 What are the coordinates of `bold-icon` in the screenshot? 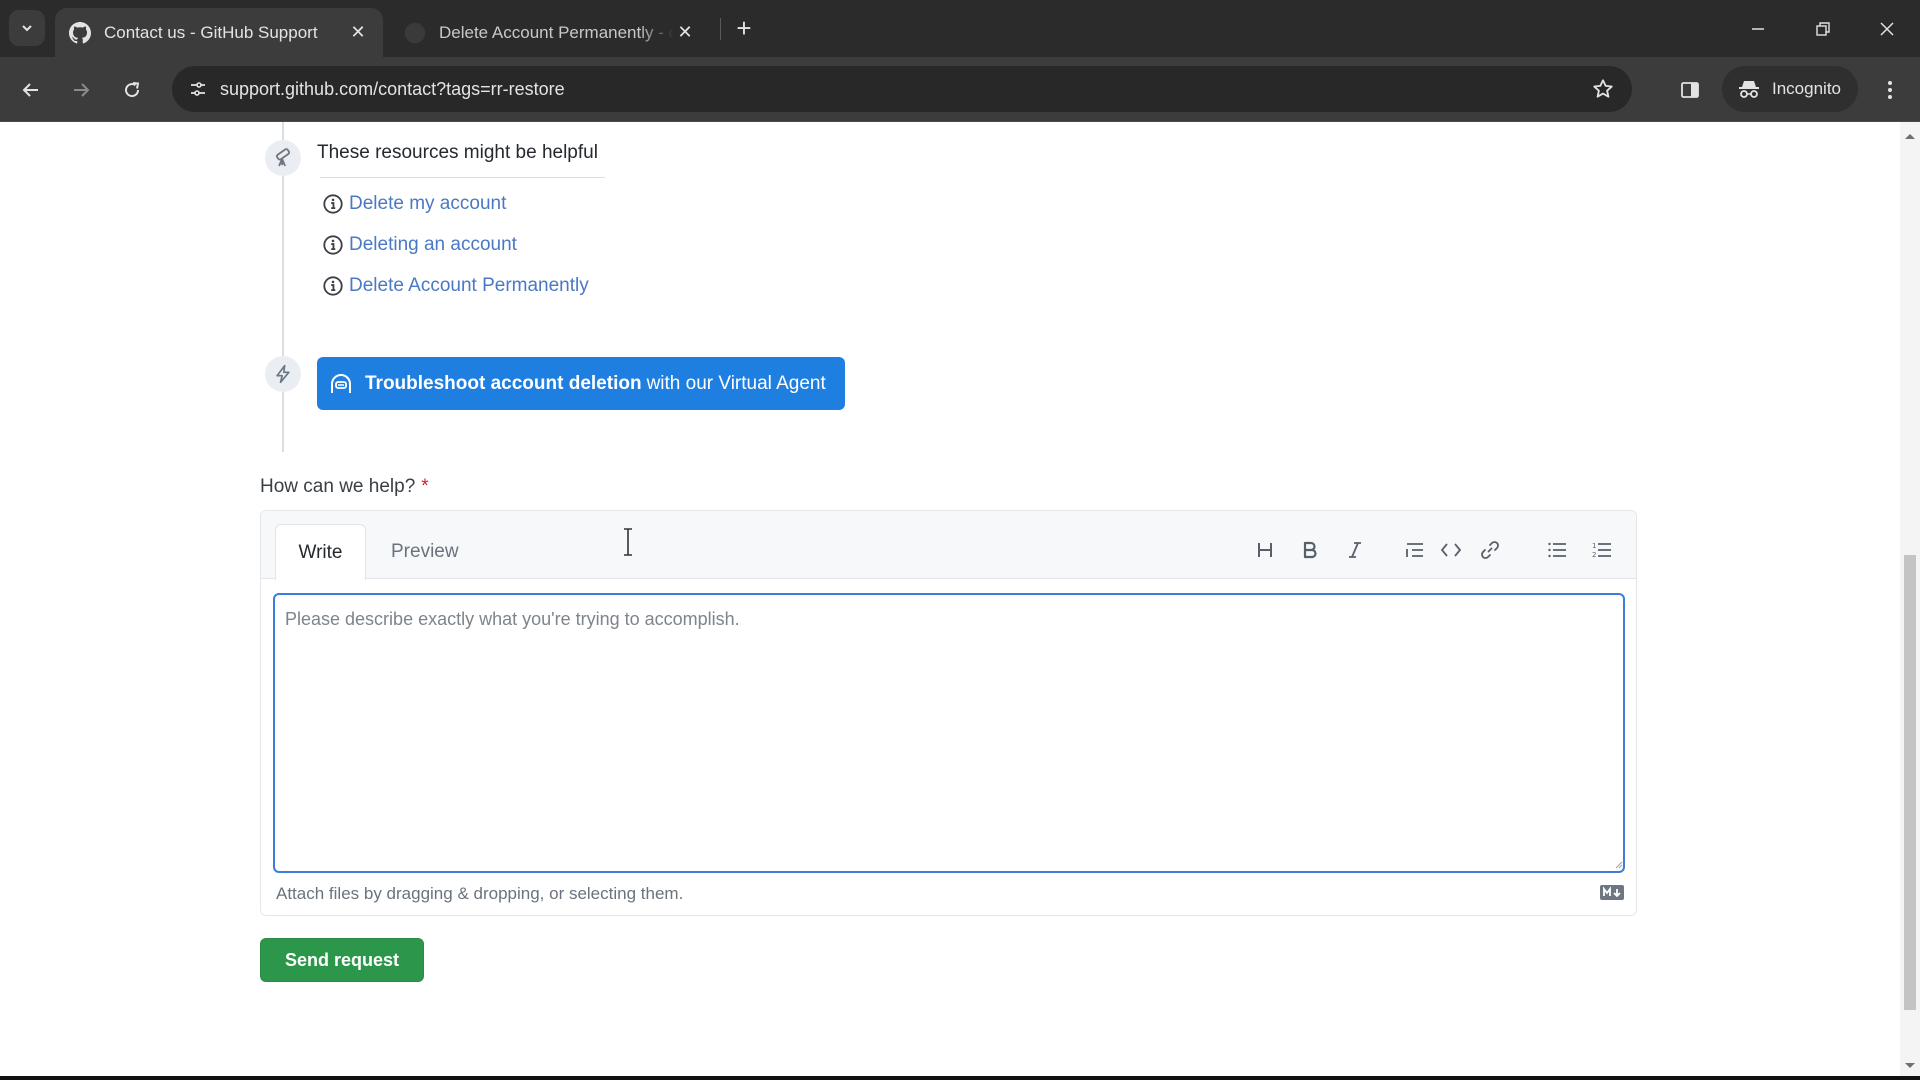 It's located at (1310, 550).